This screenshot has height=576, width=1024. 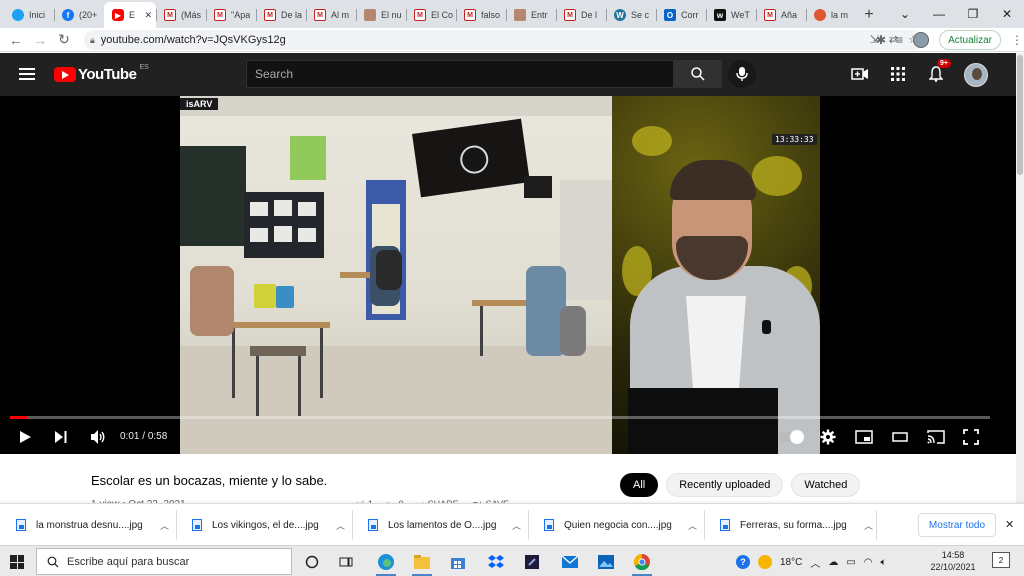 What do you see at coordinates (40, 40) in the screenshot?
I see `forward-icon: →` at bounding box center [40, 40].